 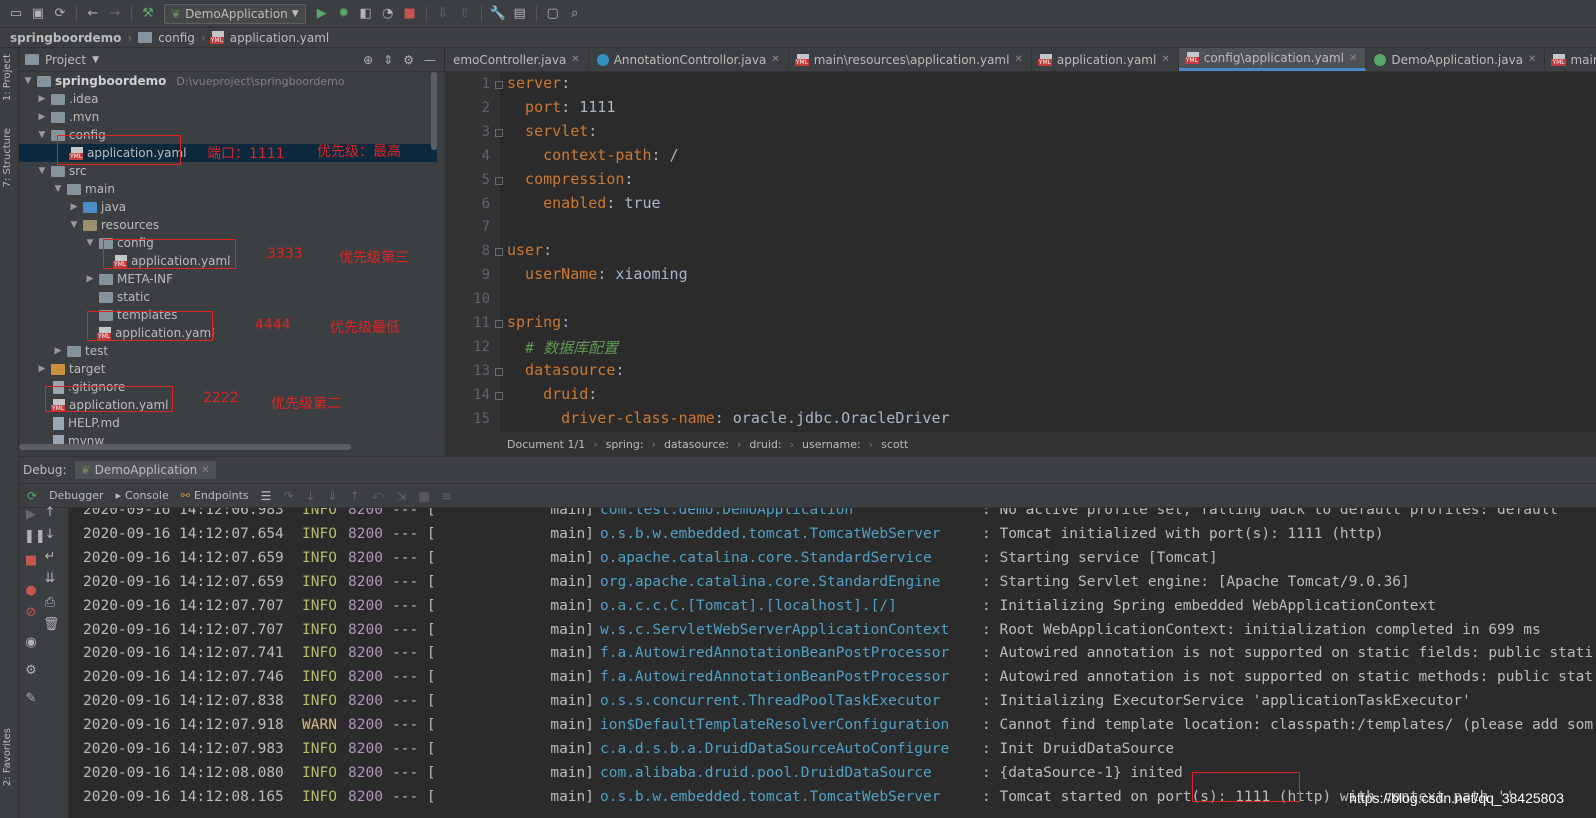 What do you see at coordinates (388, 14) in the screenshot?
I see `profile-icon: ◔` at bounding box center [388, 14].